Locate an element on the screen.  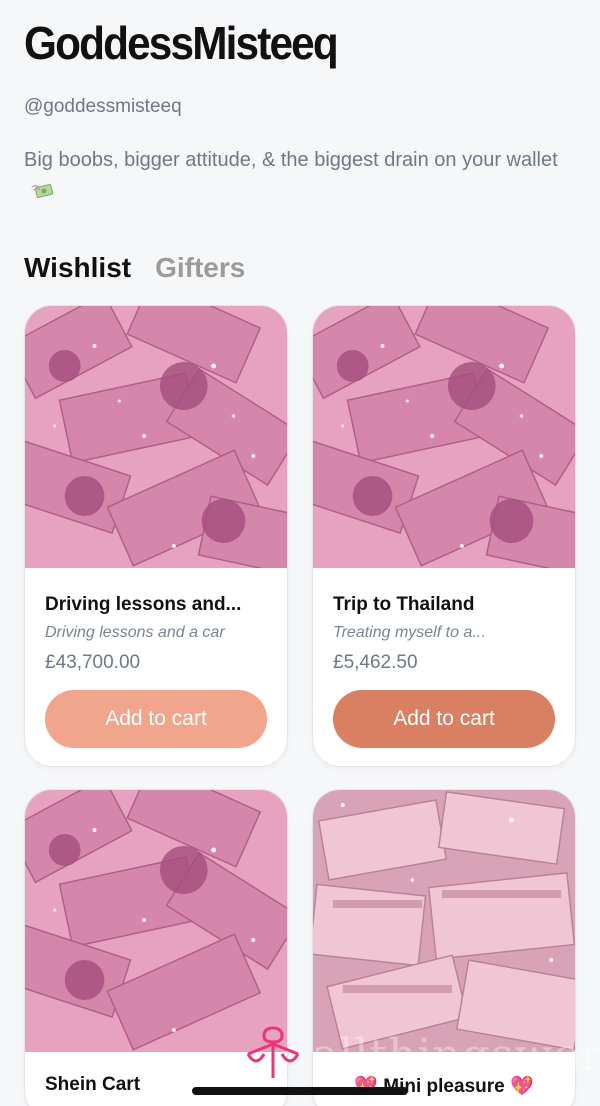
home-indicator is located at coordinates (300, 1091).